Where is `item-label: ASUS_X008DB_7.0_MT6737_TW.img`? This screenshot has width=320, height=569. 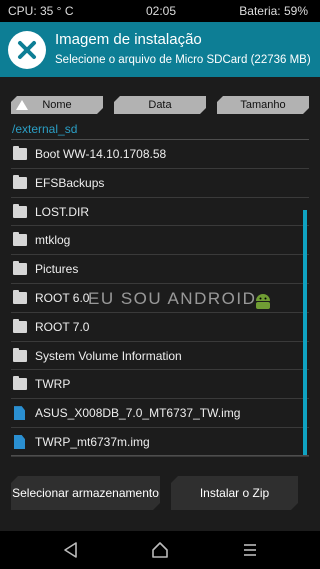 item-label: ASUS_X008DB_7.0_MT6737_TW.img is located at coordinates (138, 413).